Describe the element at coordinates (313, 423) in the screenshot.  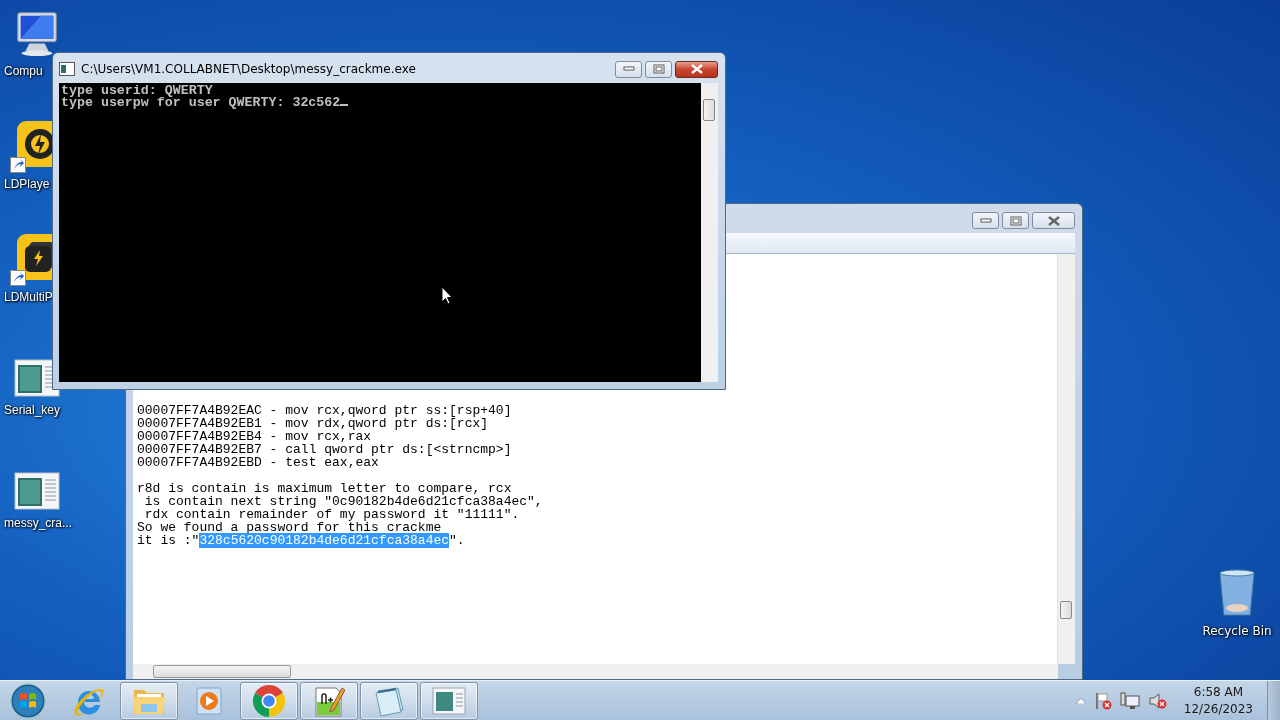
I see `text-line: 00007FF7A4B92EB1 - mov rdx,qword ptr ds:[rcx]` at that location.